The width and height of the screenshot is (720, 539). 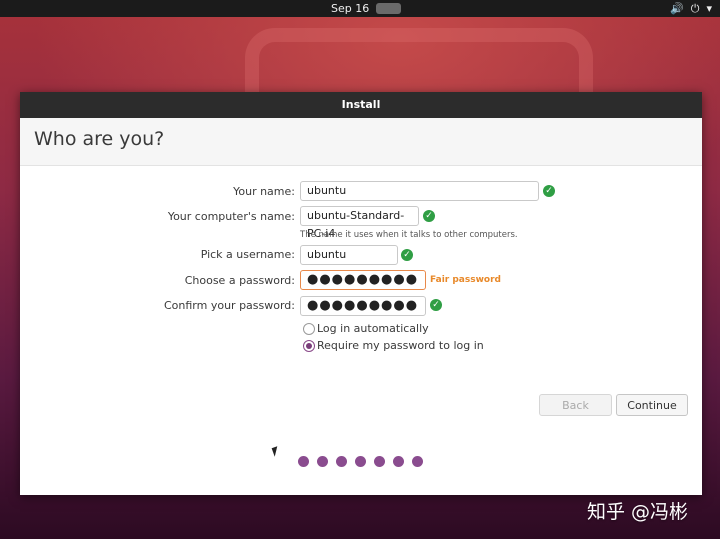 I want to click on continue-button: Continue, so click(x=652, y=405).